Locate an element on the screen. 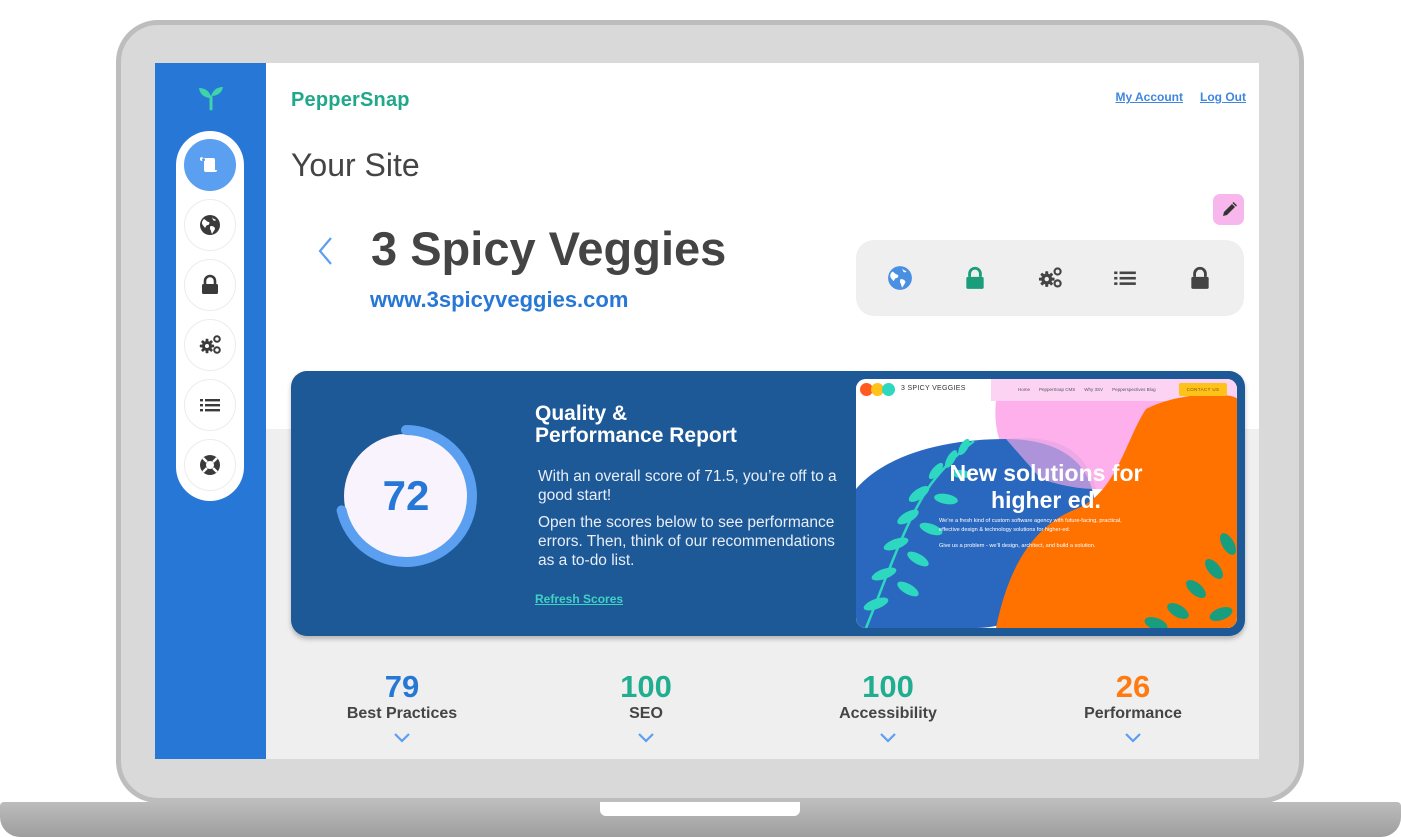 This screenshot has width=1401, height=837. preview-nav-item: PepperSnap CMS is located at coordinates (1057, 389).